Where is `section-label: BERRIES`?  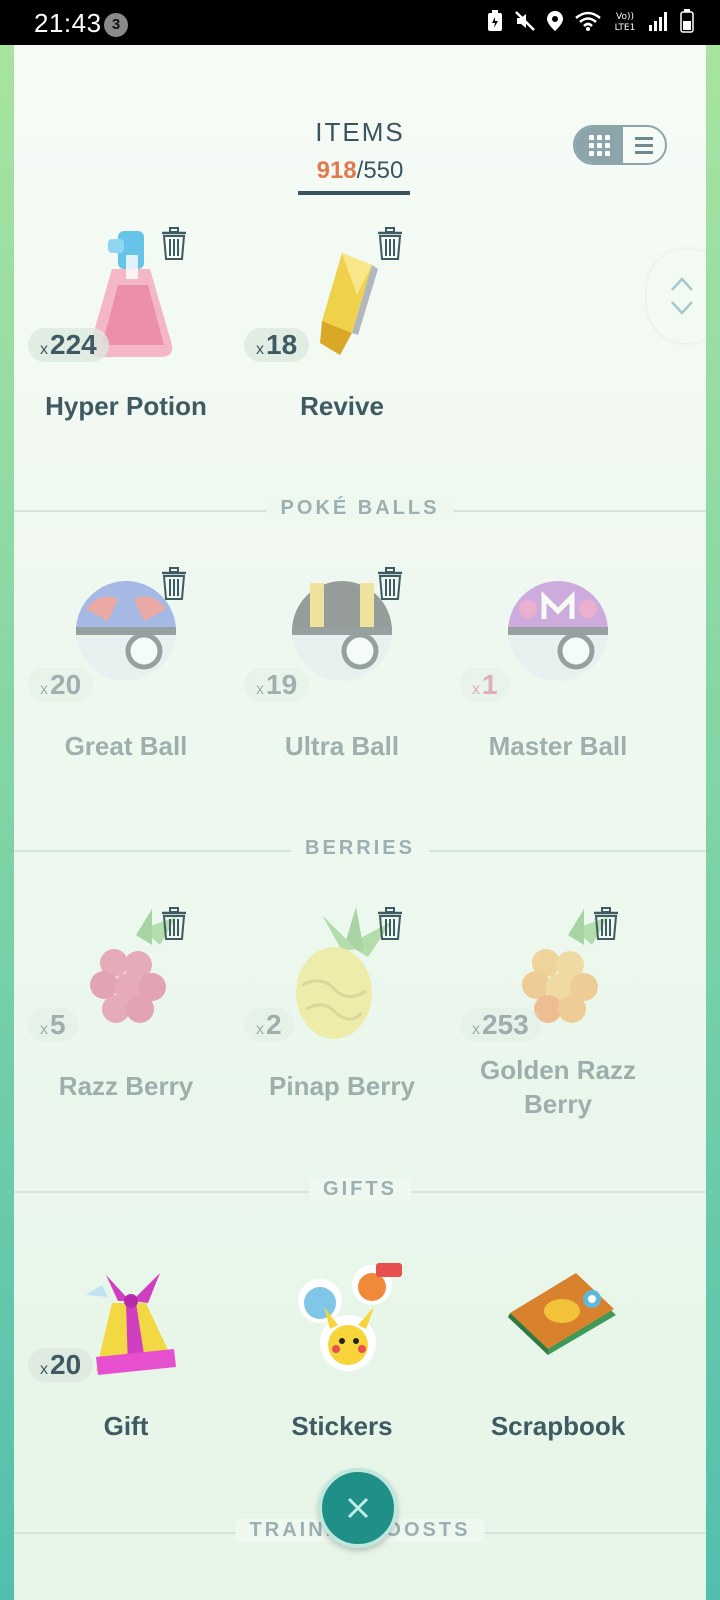 section-label: BERRIES is located at coordinates (360, 848).